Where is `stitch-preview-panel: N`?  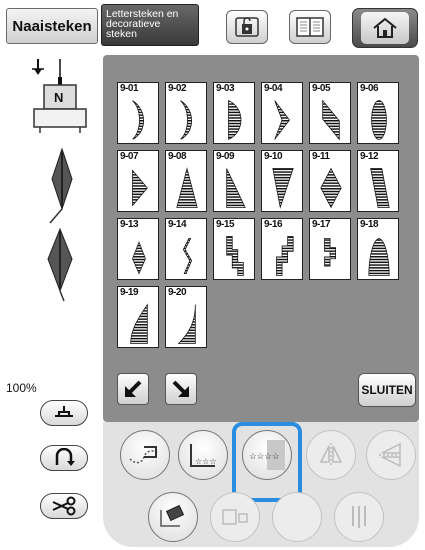
stitch-preview-panel: N is located at coordinates (52, 217).